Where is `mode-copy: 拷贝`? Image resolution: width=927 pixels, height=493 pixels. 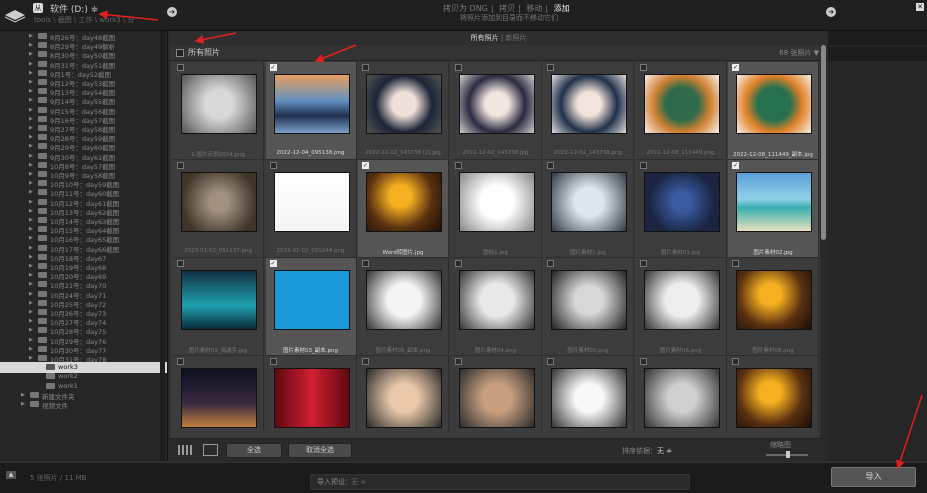
mode-copy: 拷贝 is located at coordinates (507, 8).